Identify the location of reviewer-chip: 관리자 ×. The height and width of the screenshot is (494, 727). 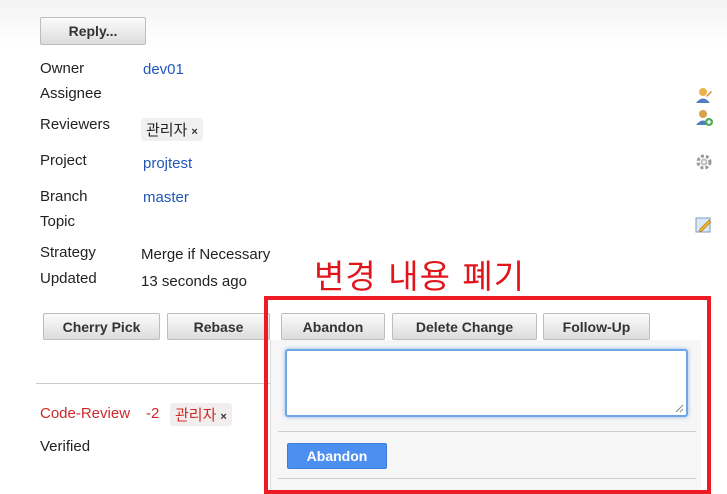
(172, 129).